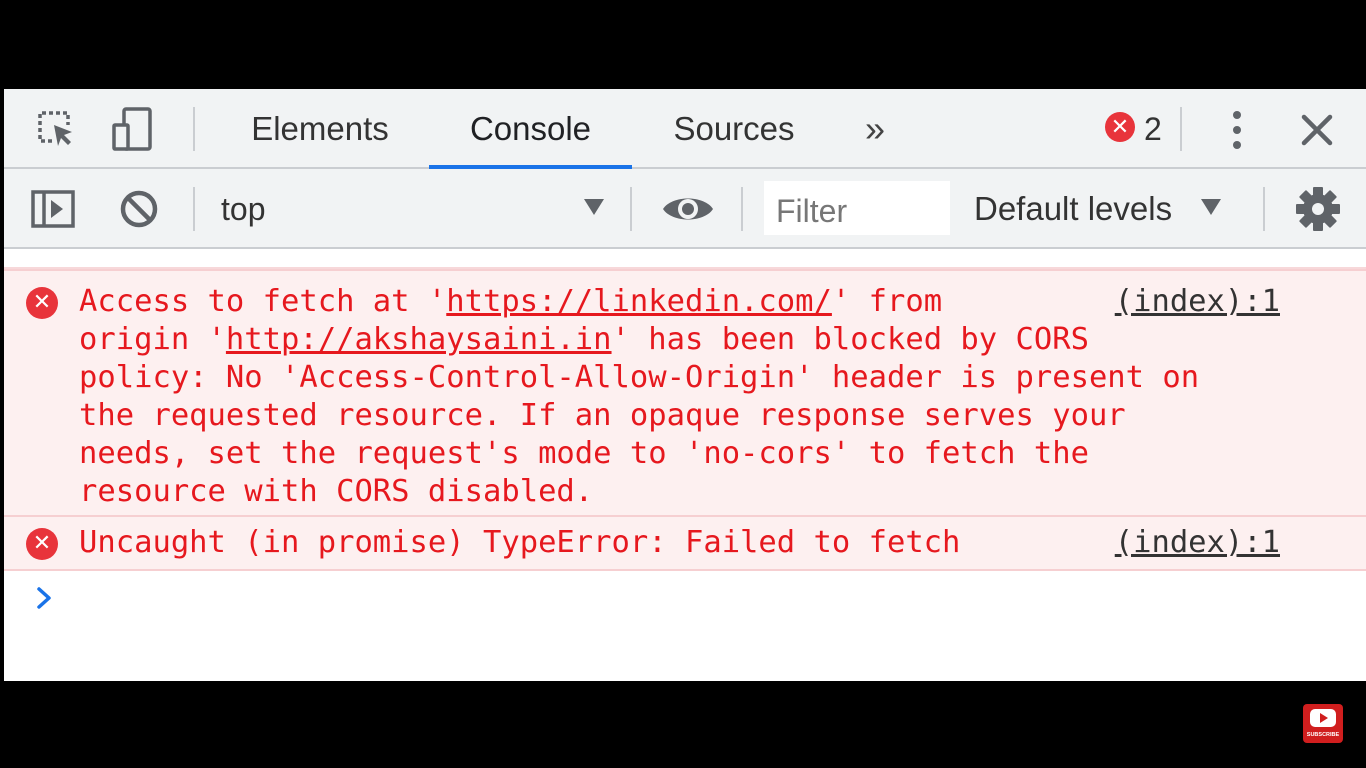 This screenshot has width=1366, height=768. Describe the element at coordinates (685, 259) in the screenshot. I see `clipped-previous-row` at that location.